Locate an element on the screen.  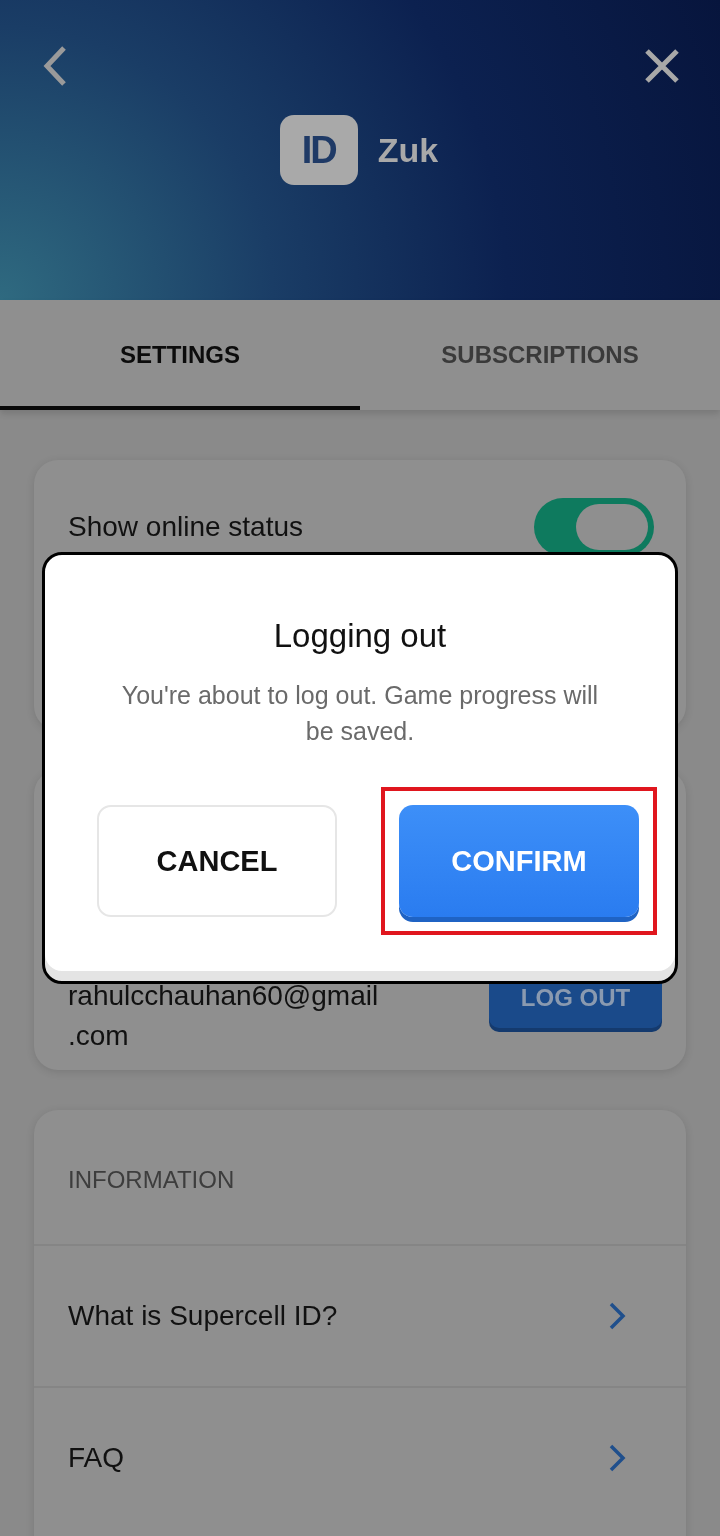
section-heading: INFORMATION is located at coordinates (151, 1180).